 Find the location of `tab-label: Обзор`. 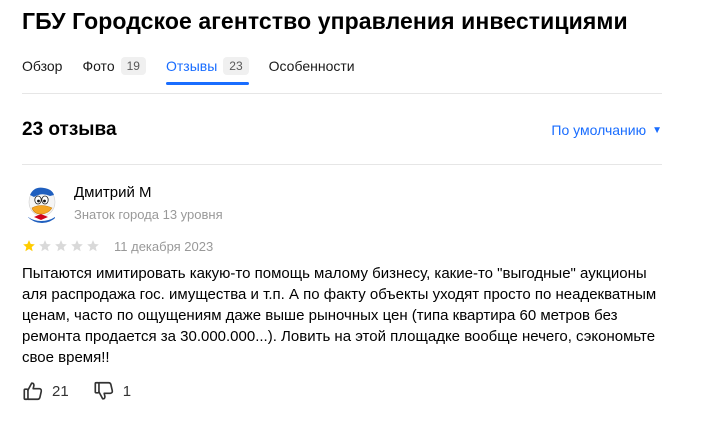

tab-label: Обзор is located at coordinates (42, 66).